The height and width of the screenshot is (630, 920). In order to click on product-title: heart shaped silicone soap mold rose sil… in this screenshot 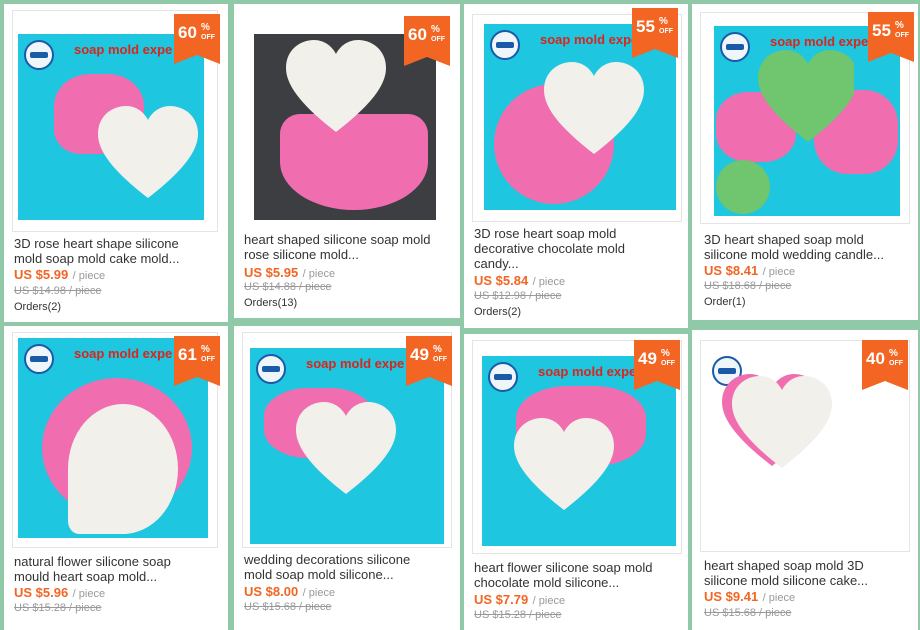, I will do `click(350, 247)`.